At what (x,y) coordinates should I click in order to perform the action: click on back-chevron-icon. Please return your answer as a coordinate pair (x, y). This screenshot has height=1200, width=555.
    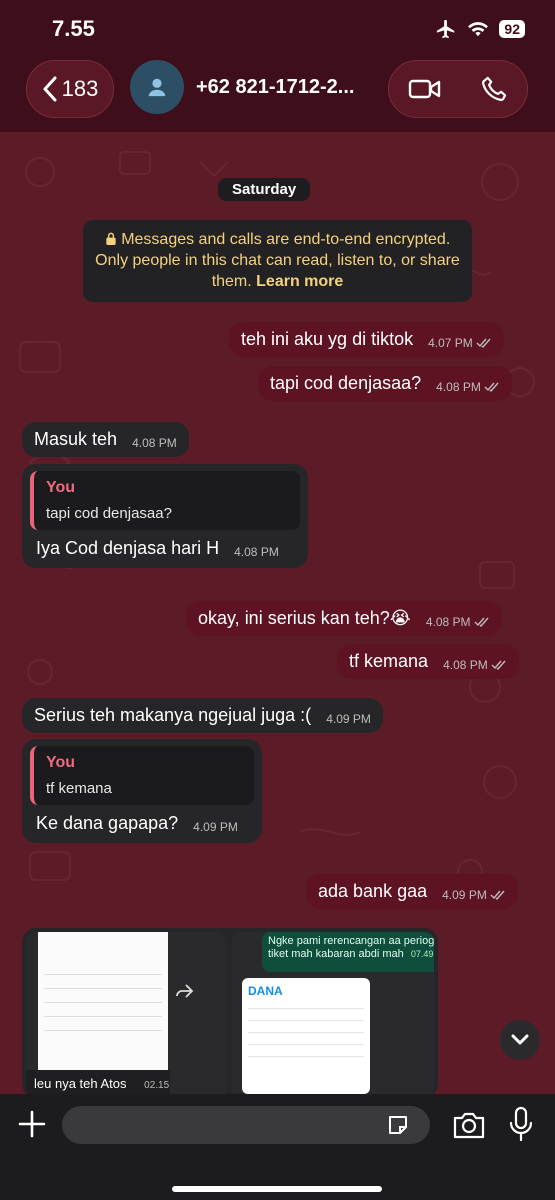
    Looking at the image, I should click on (50, 89).